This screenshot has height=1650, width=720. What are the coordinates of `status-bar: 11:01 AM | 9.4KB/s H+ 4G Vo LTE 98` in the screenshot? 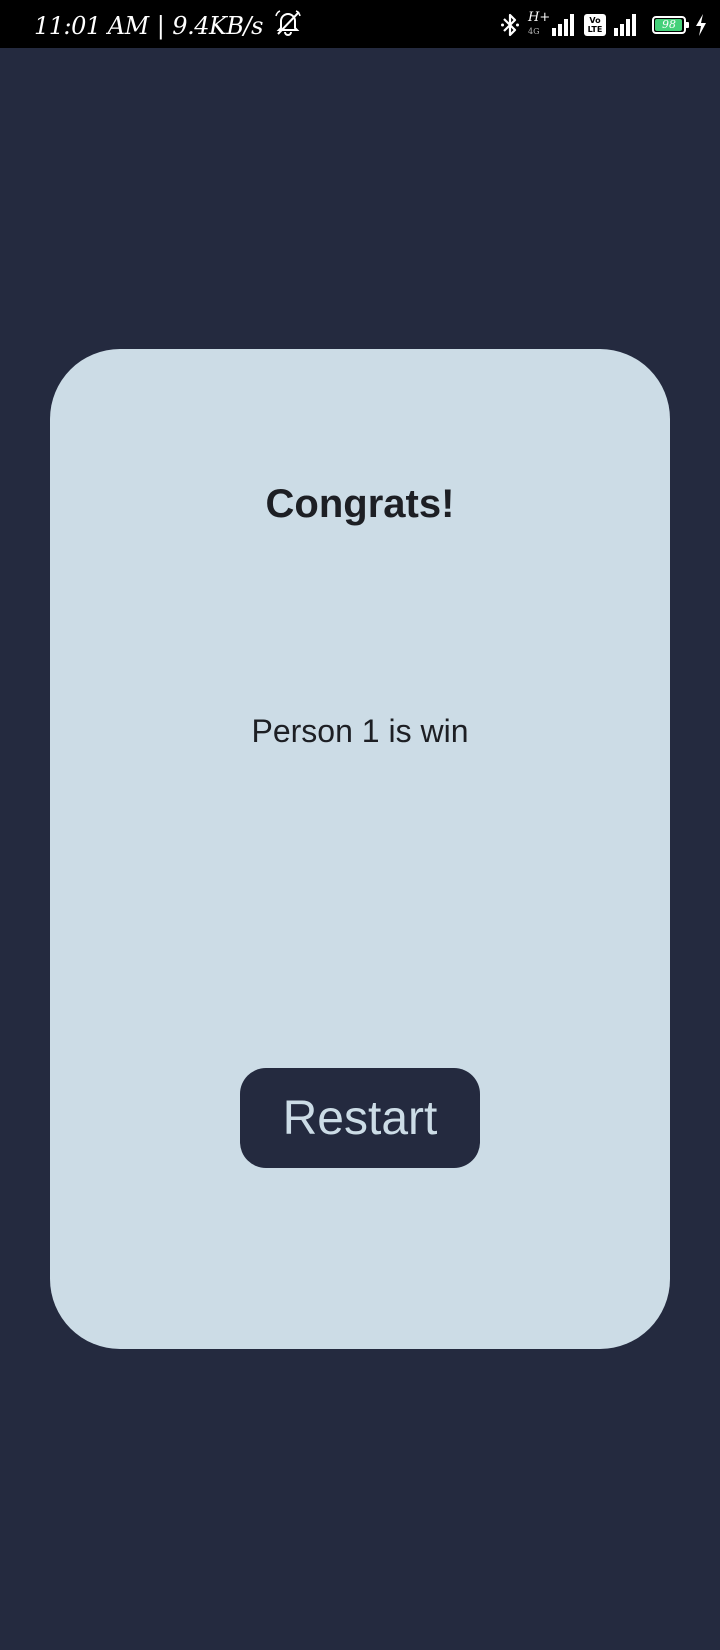 It's located at (360, 24).